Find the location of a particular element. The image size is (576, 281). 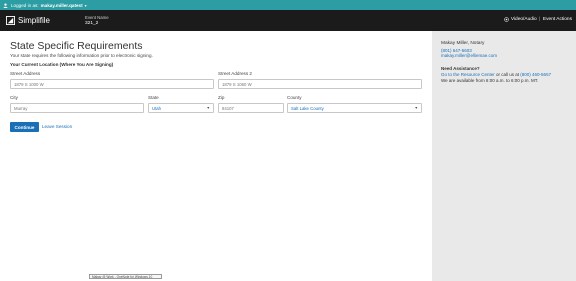

county-label: County is located at coordinates (294, 97).